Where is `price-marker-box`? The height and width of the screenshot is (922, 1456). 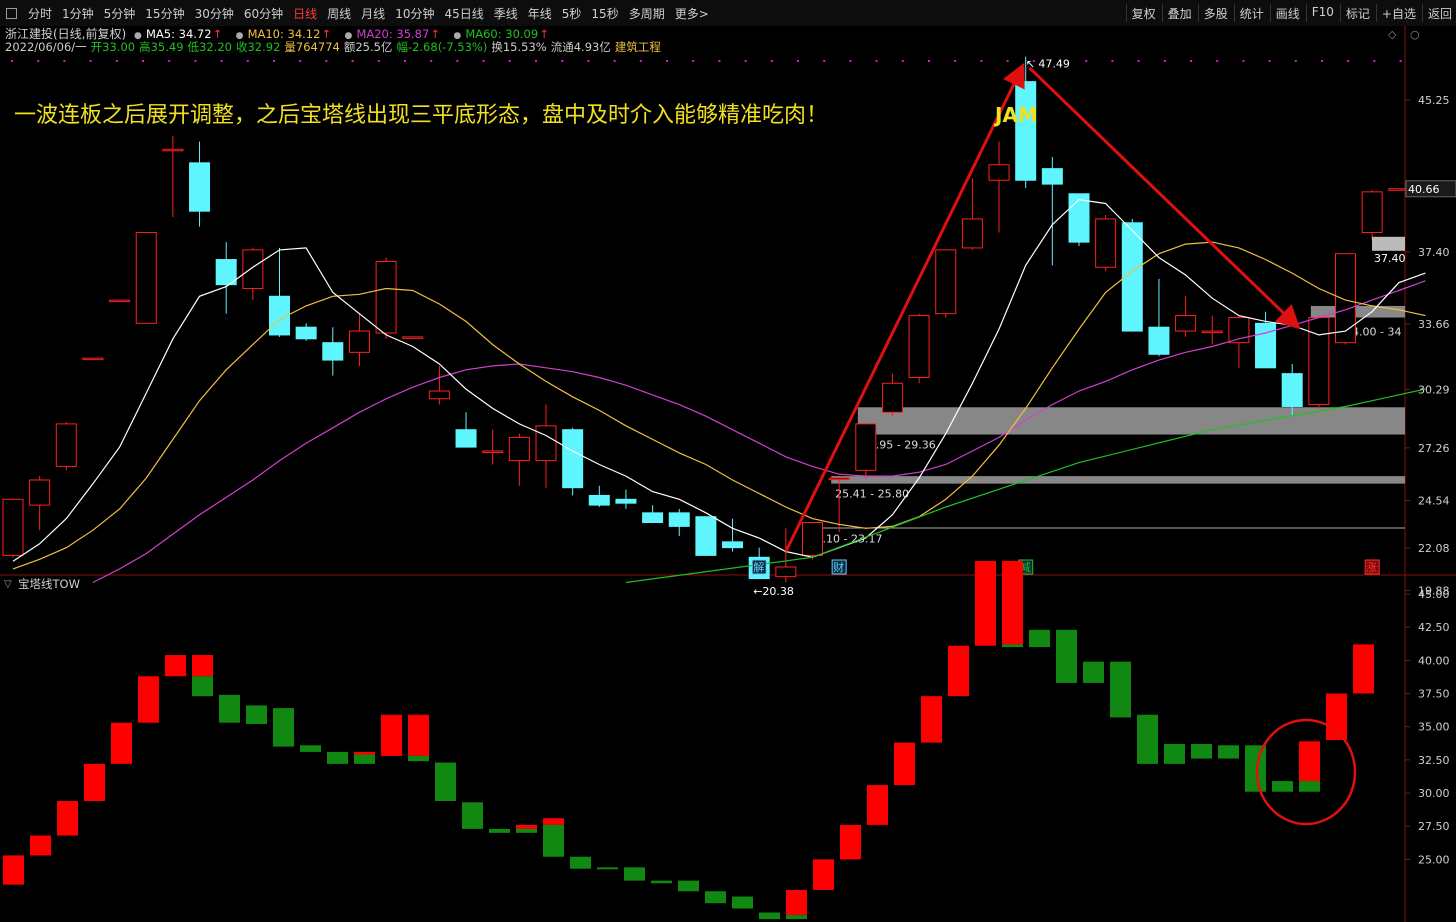 price-marker-box is located at coordinates (1388, 243).